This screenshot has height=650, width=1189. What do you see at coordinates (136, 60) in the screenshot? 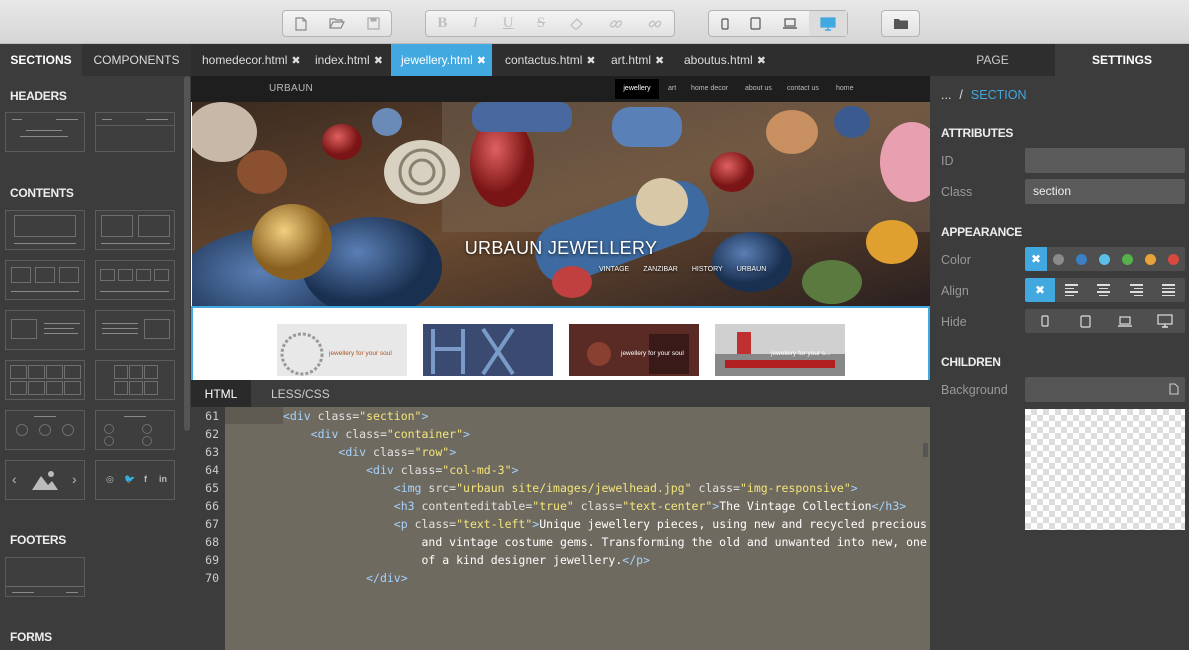
I see `tab-components: COMPONENTS` at bounding box center [136, 60].